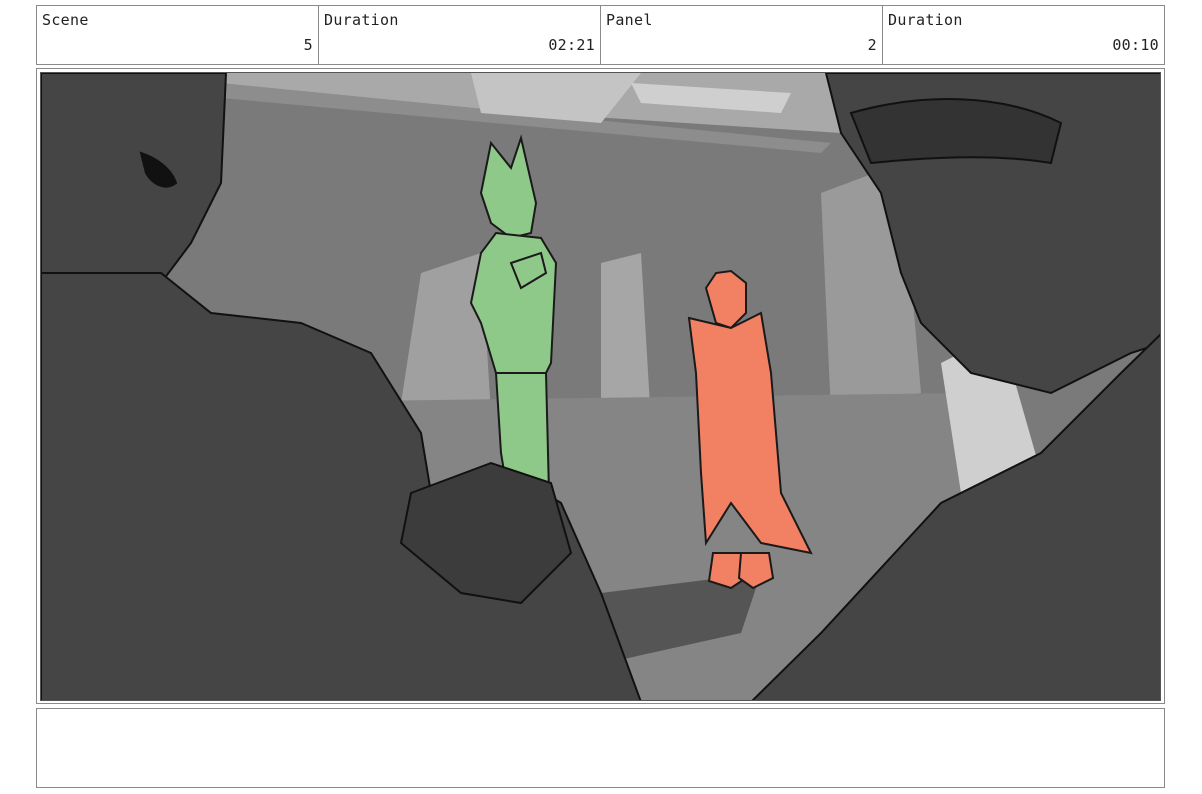 Image resolution: width=1202 pixels, height=794 pixels. What do you see at coordinates (1135, 45) in the screenshot?
I see `panel-duration-value: 00:10` at bounding box center [1135, 45].